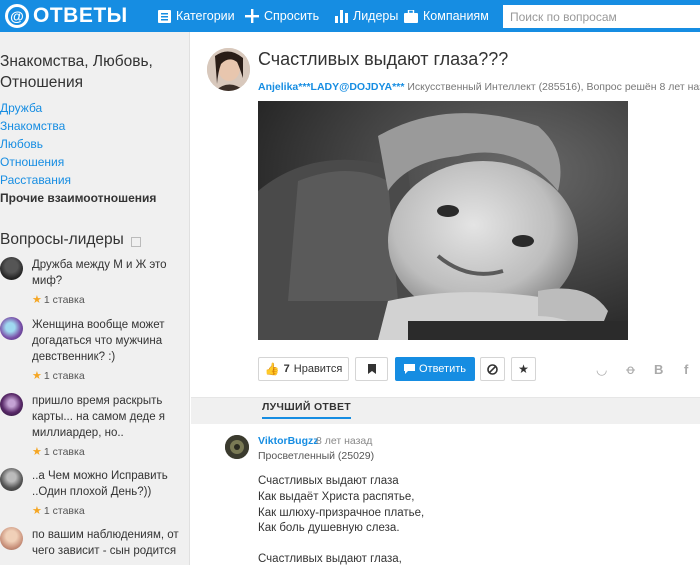 The image size is (700, 565). What do you see at coordinates (318, 369) in the screenshot?
I see `like-label: Нравится` at bounding box center [318, 369].